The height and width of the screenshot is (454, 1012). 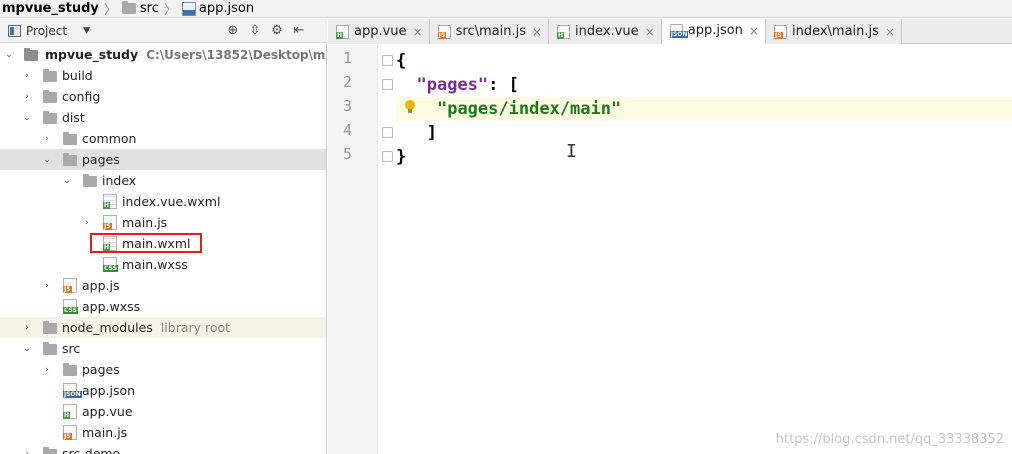 I want to click on tab-label: app.json, so click(x=715, y=30).